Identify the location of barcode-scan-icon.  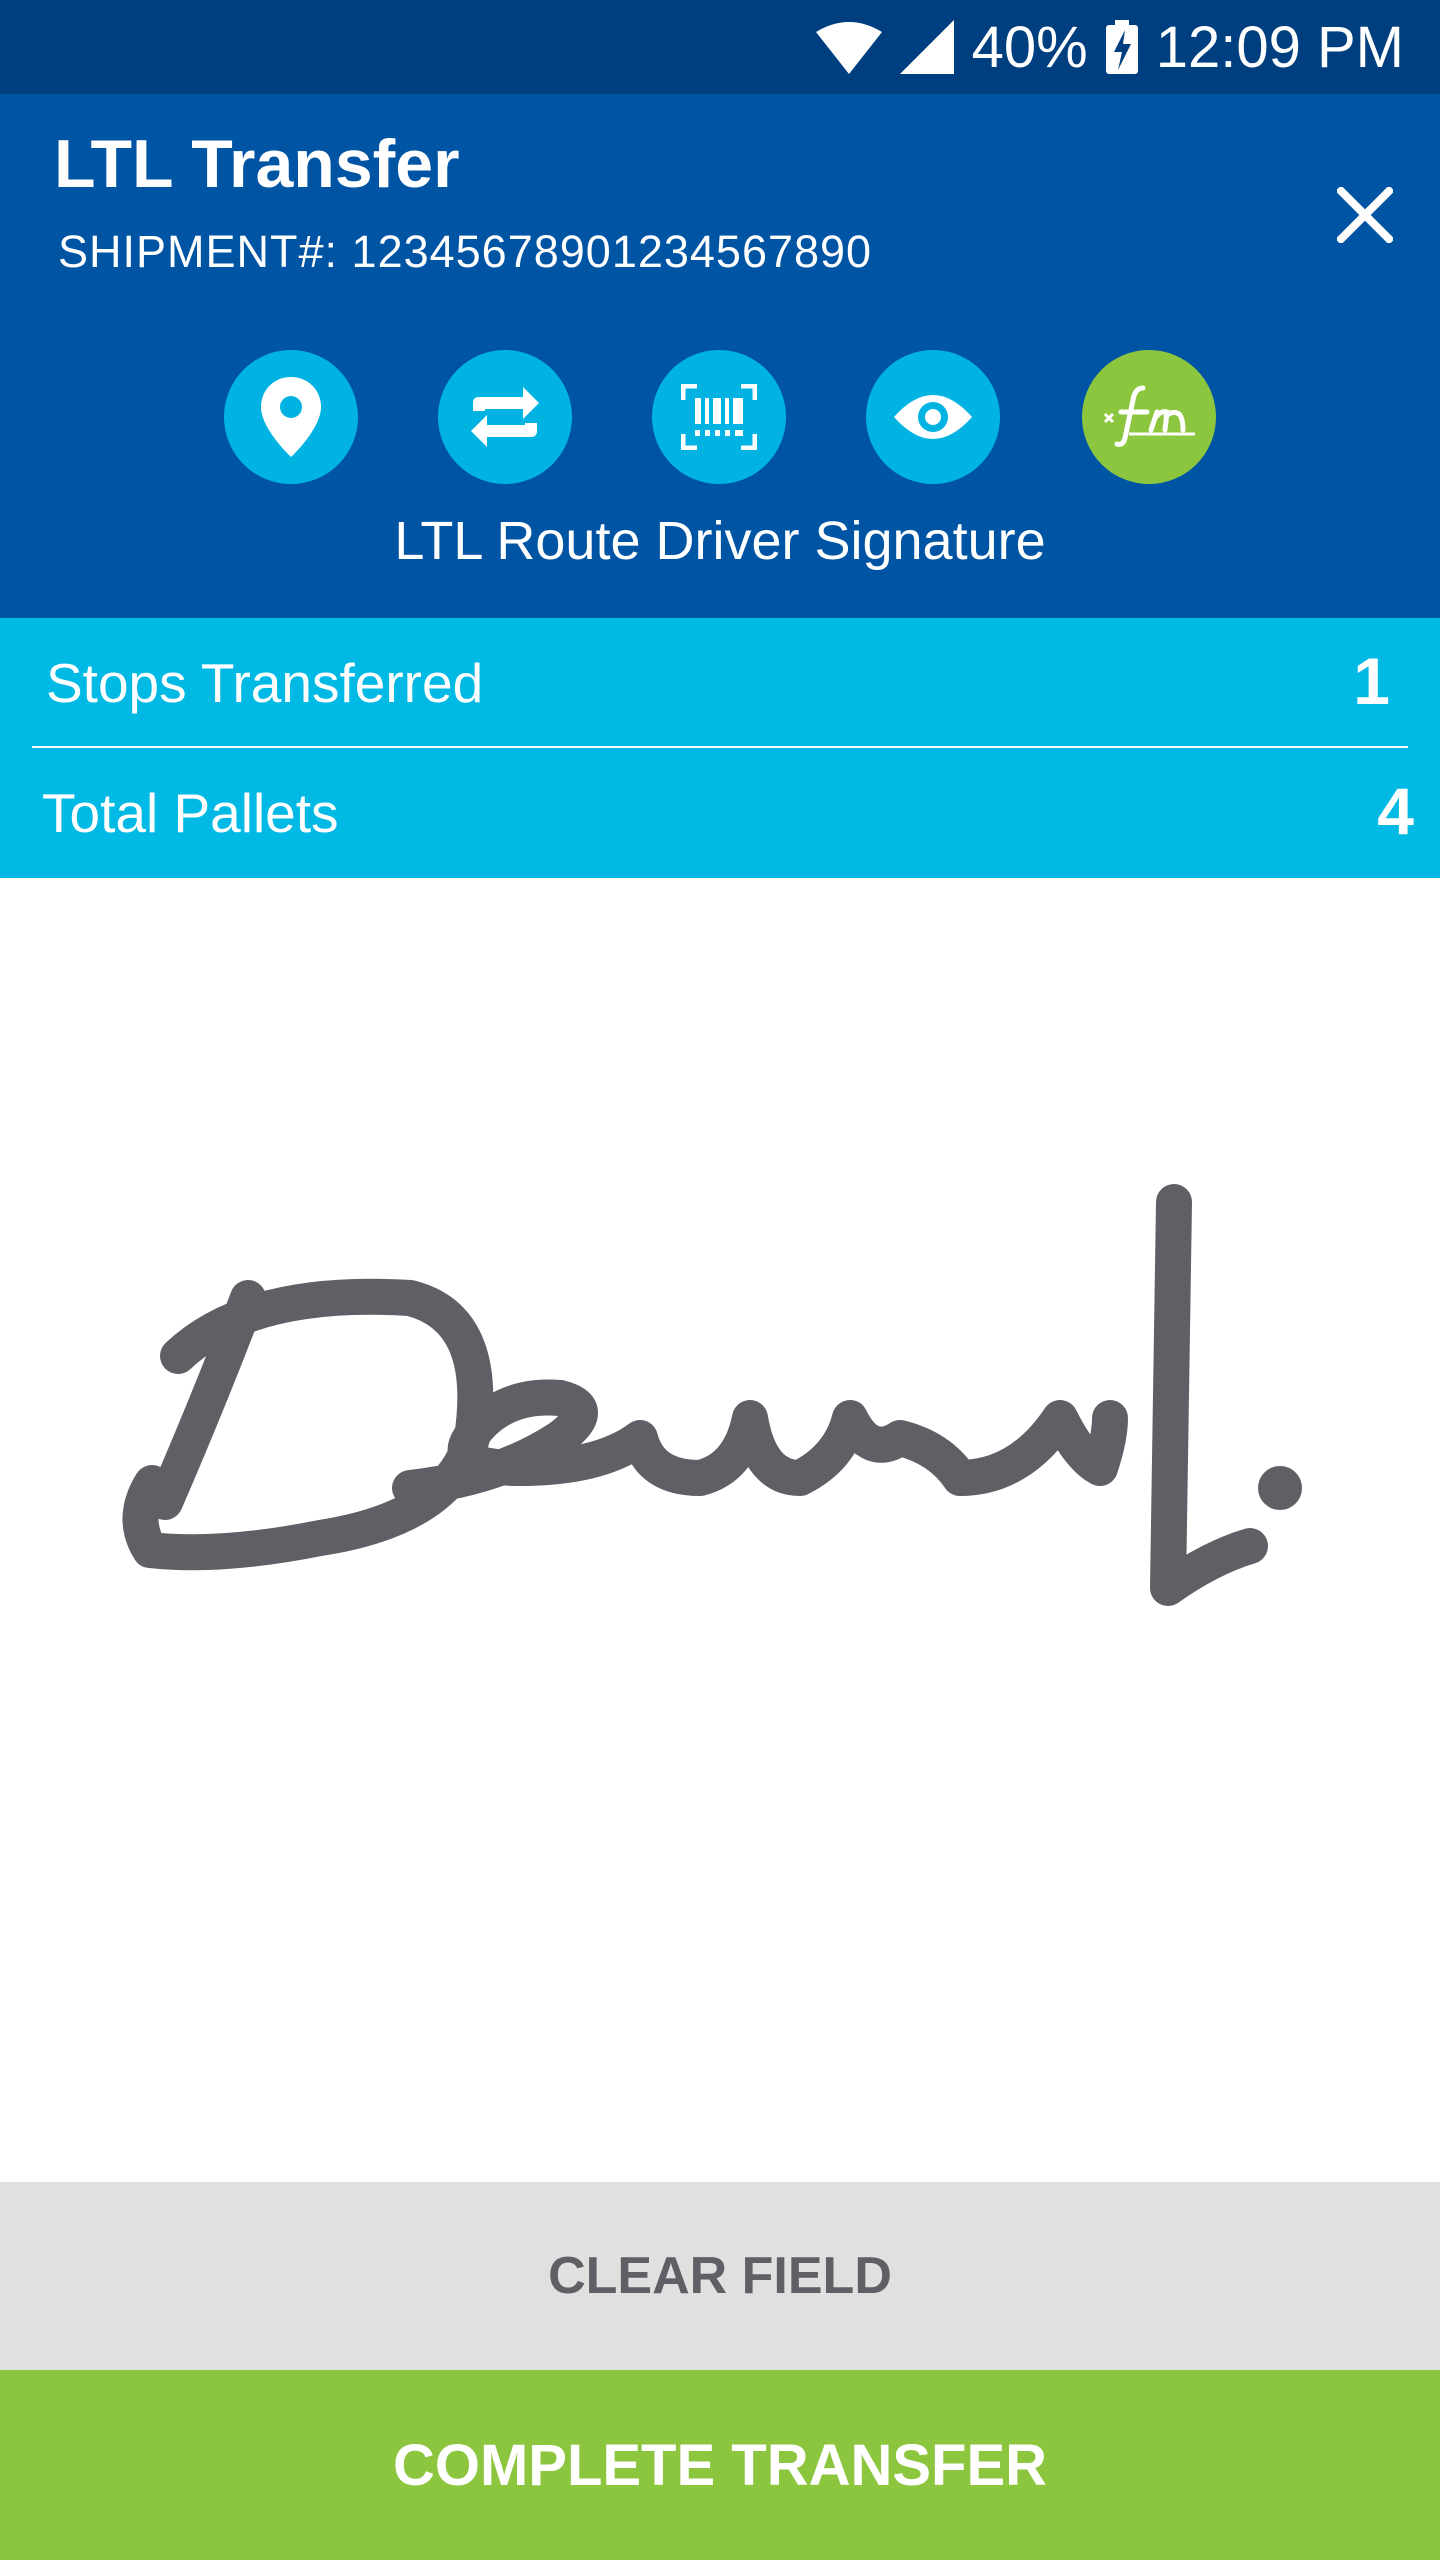
(719, 417).